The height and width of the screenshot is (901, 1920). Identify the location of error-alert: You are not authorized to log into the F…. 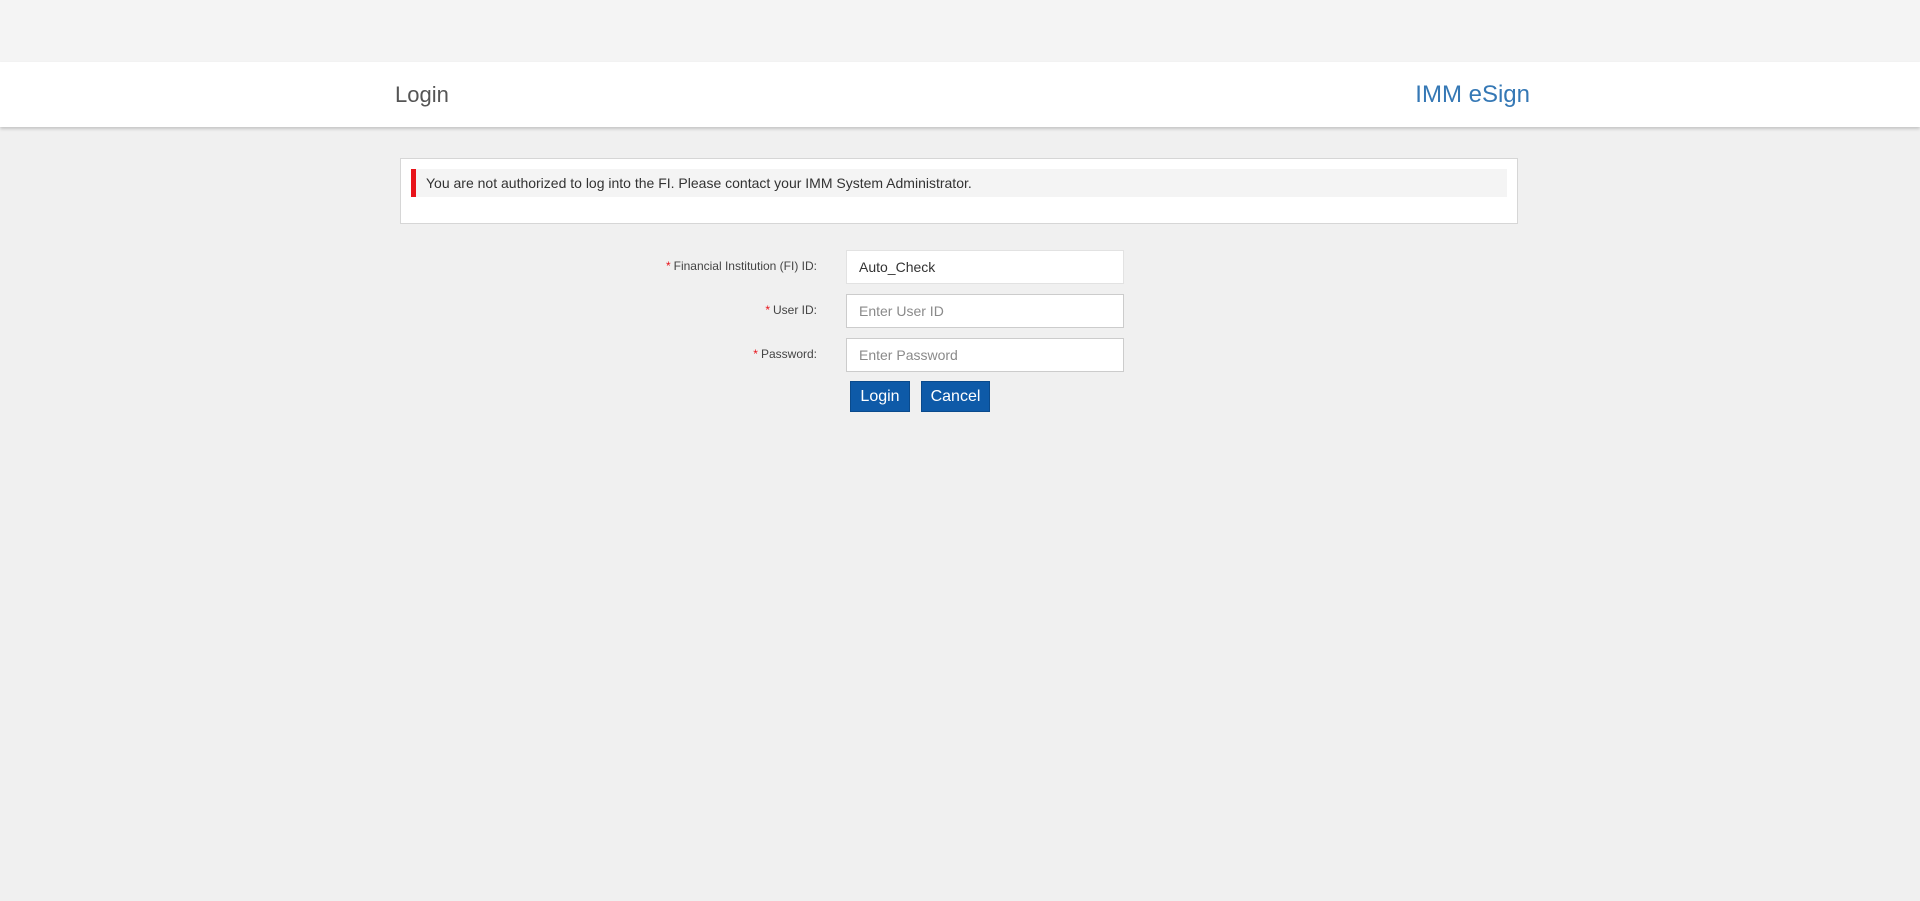
(959, 183).